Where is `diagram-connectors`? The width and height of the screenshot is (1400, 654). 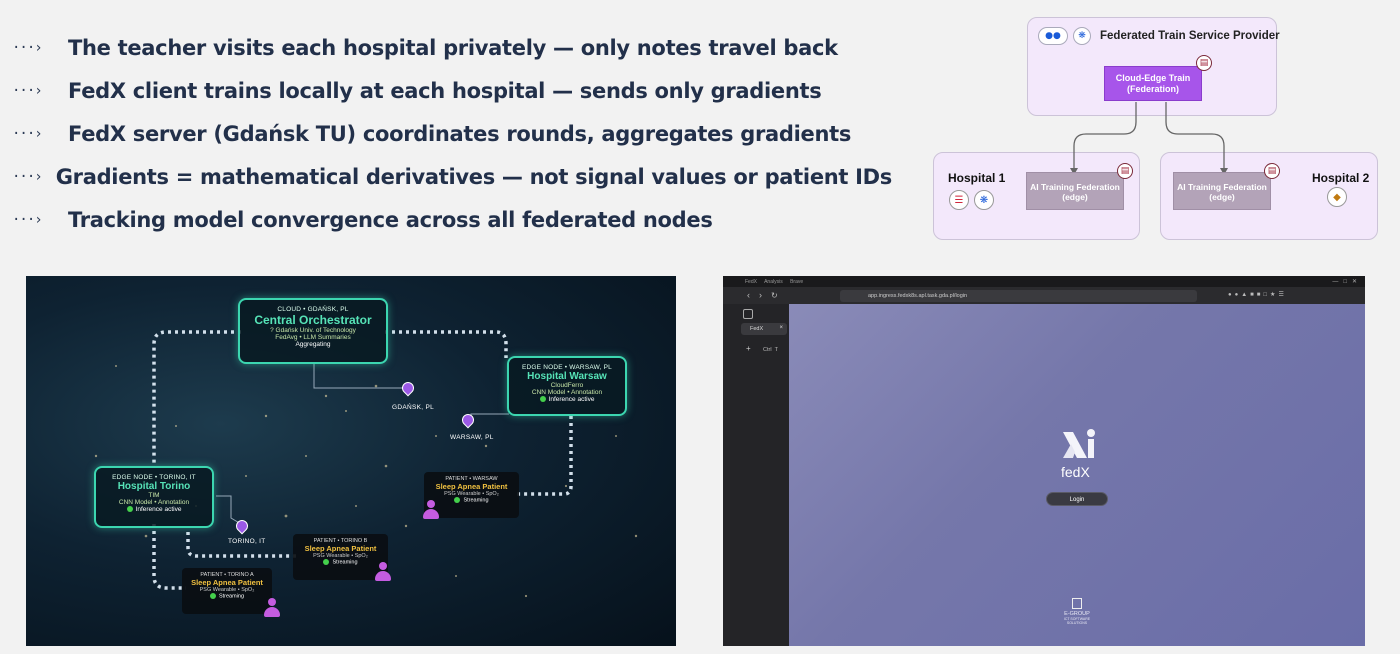
diagram-connectors is located at coordinates (1149, 138).